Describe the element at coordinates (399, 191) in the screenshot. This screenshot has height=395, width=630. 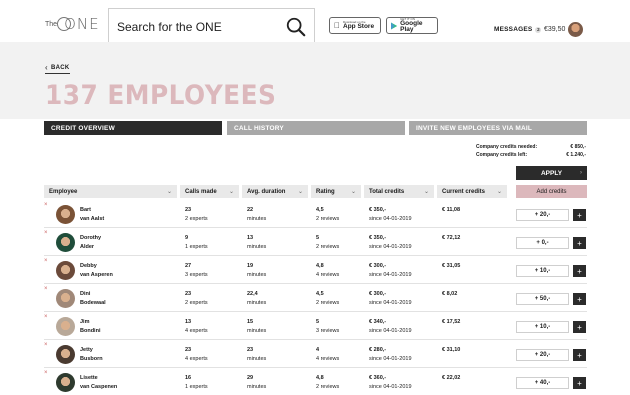
I see `column-header-total-credits: Total credits ⌄` at that location.